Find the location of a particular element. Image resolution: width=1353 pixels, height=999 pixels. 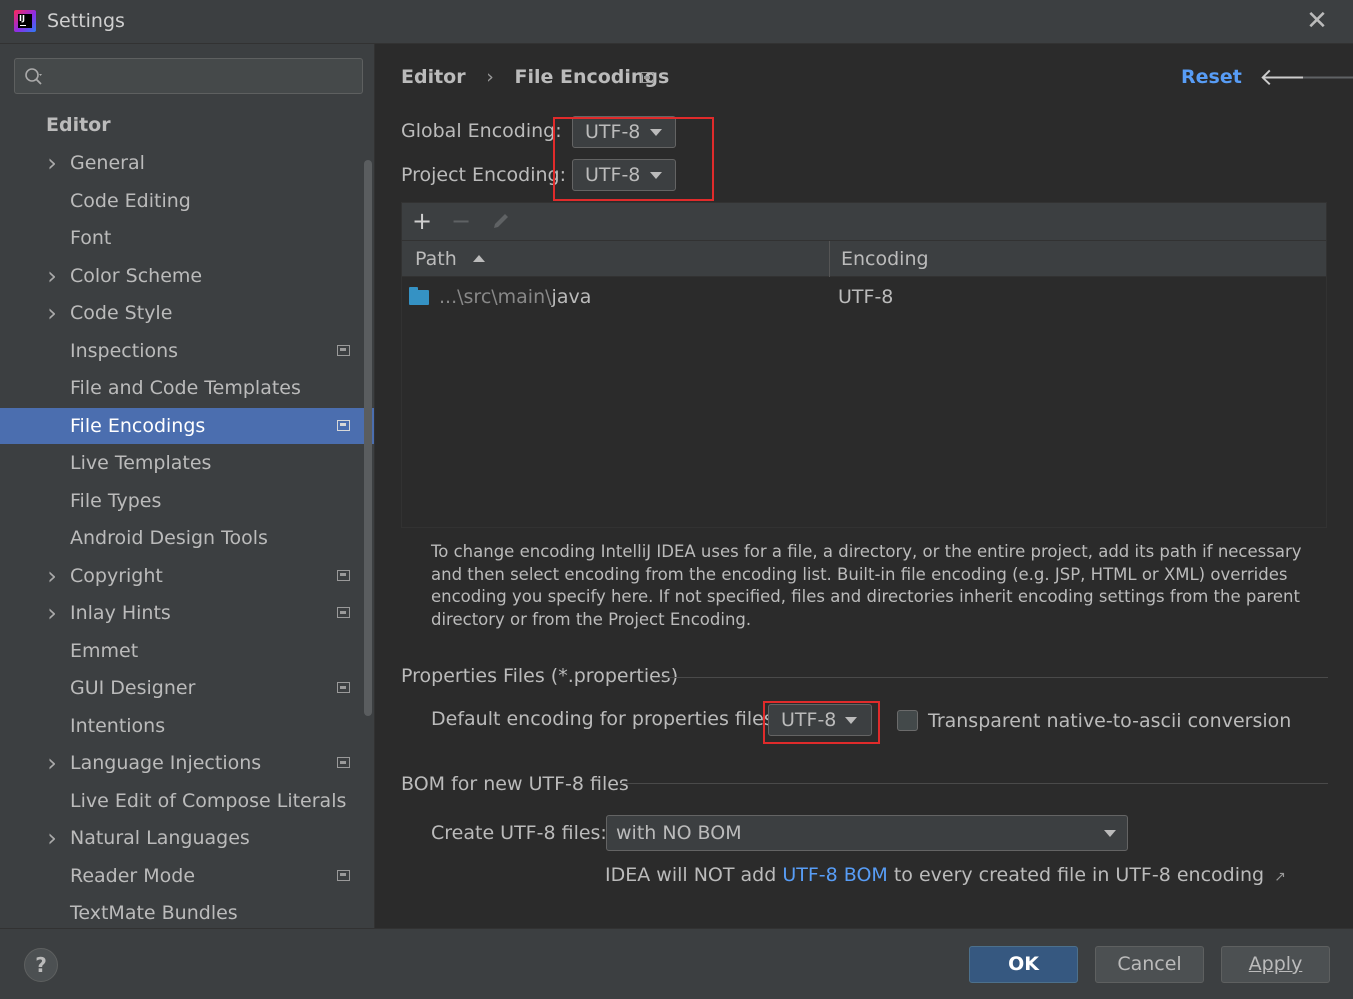

create-utf8-label: Create UTF-8 files: is located at coordinates (519, 833).